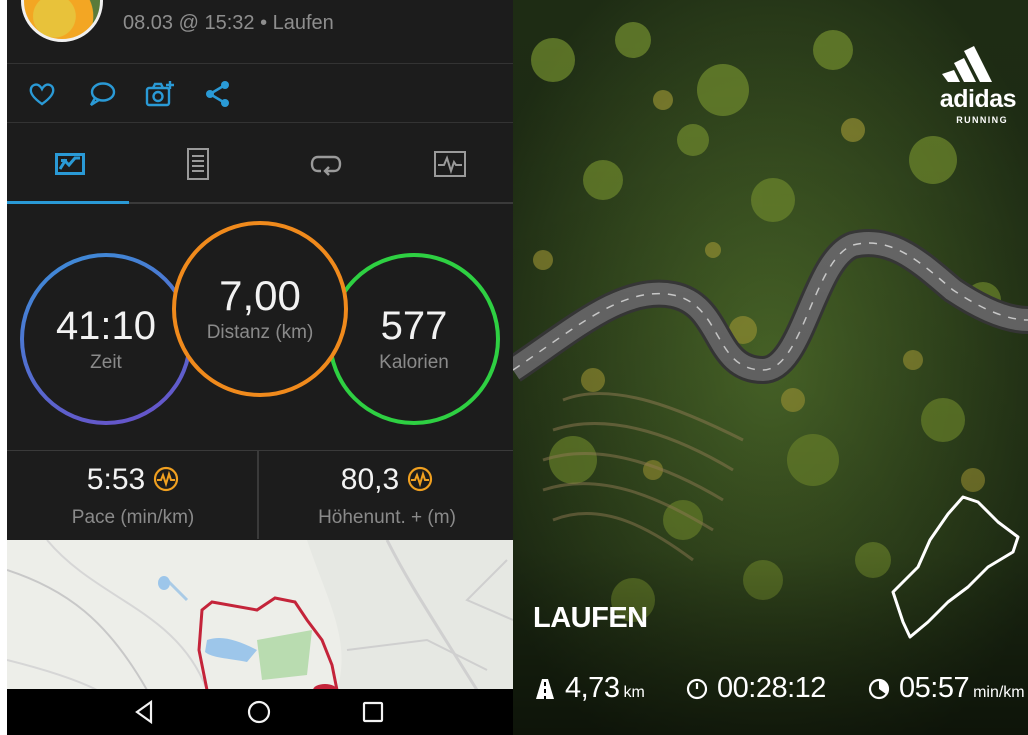  I want to click on metrics-divider, so click(258, 495).